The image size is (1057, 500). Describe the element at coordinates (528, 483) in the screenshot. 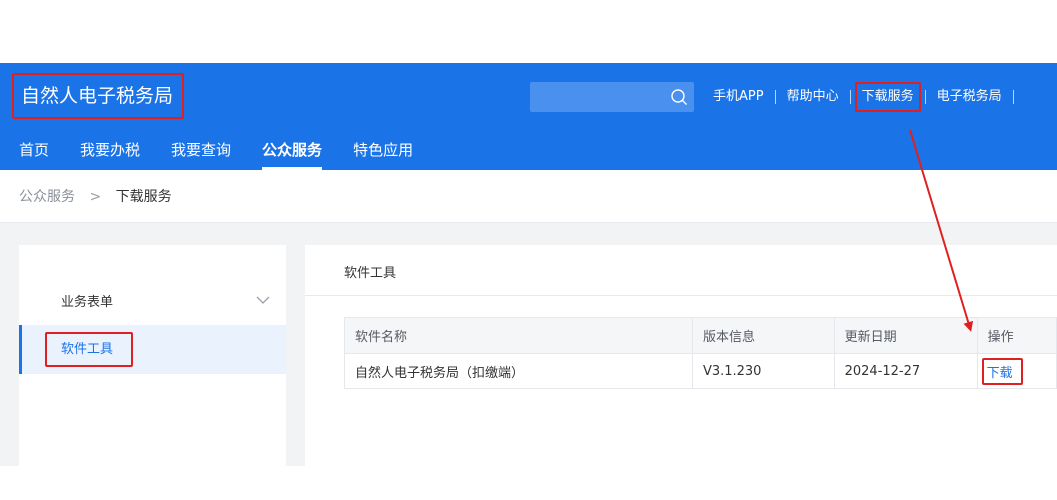

I see `bottom-margin` at that location.